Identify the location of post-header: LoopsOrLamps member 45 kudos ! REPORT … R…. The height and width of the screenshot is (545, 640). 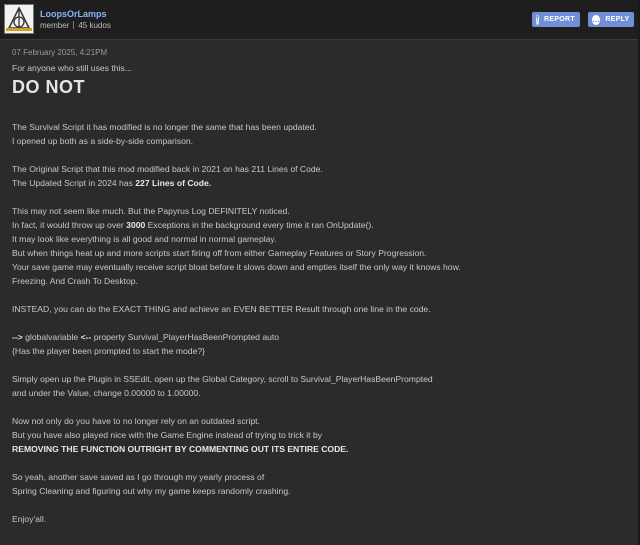
(320, 20).